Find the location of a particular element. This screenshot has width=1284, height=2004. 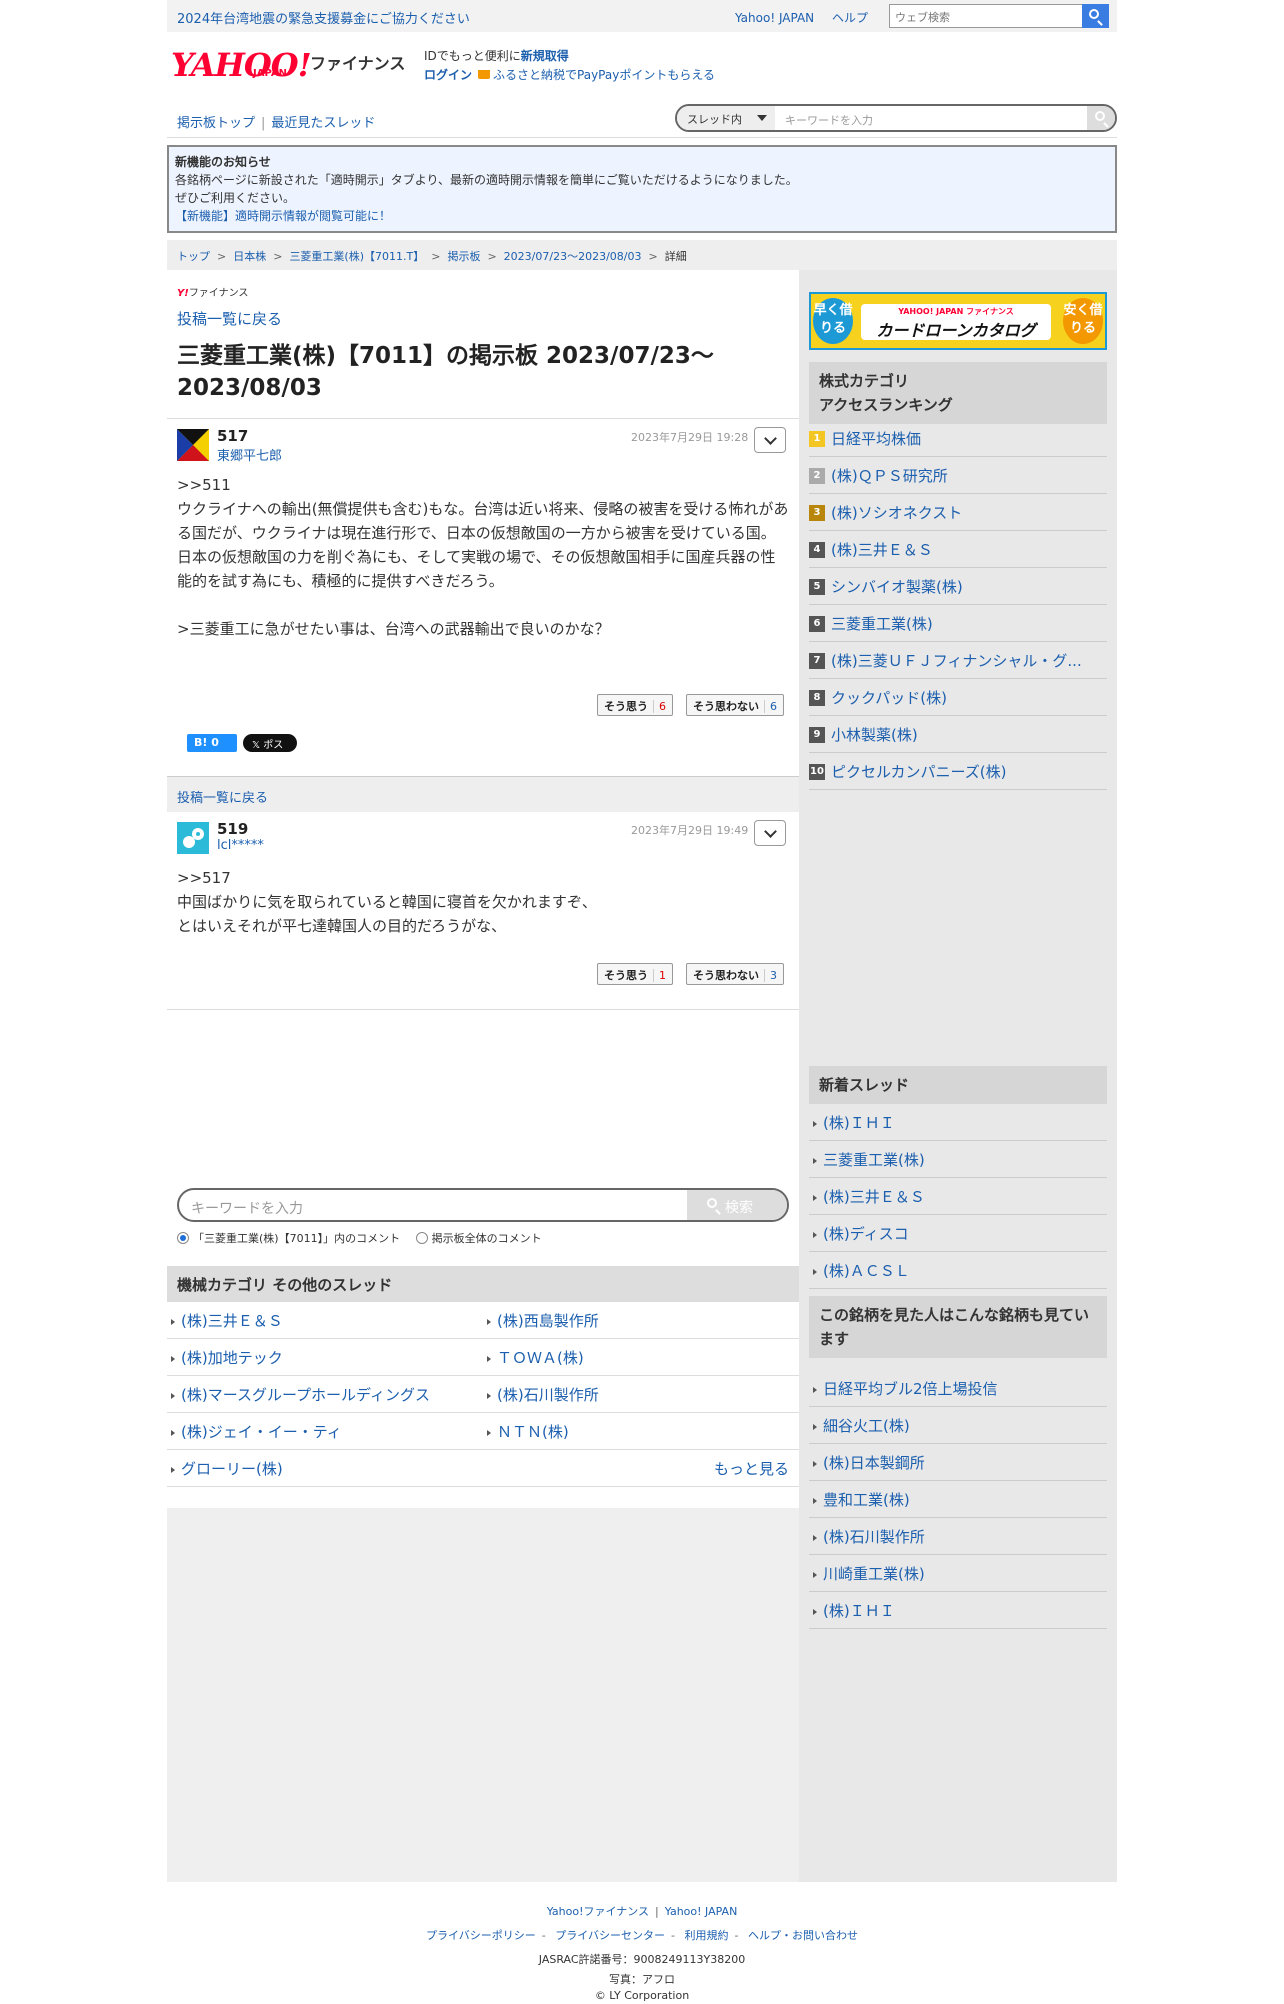

disagree-count: 3 is located at coordinates (770, 975).